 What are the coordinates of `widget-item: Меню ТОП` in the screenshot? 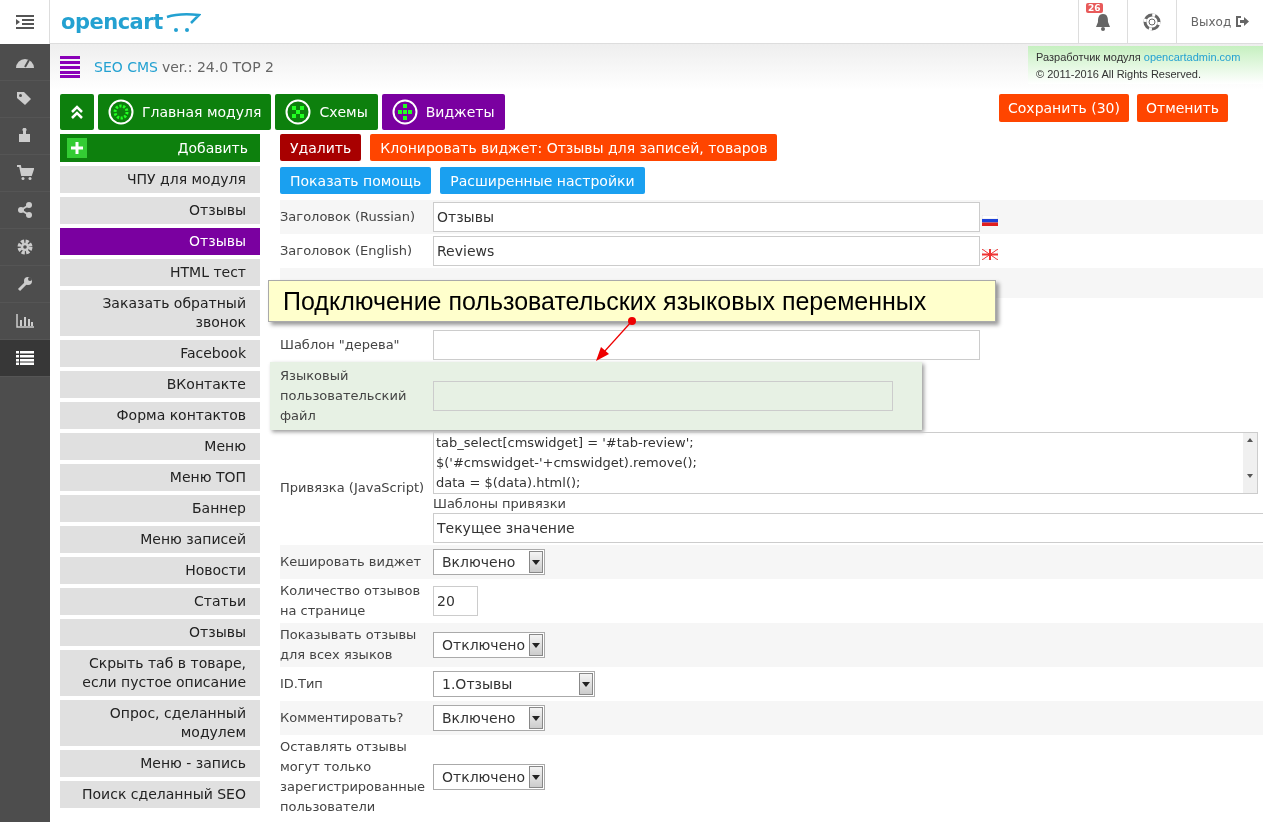 It's located at (160, 477).